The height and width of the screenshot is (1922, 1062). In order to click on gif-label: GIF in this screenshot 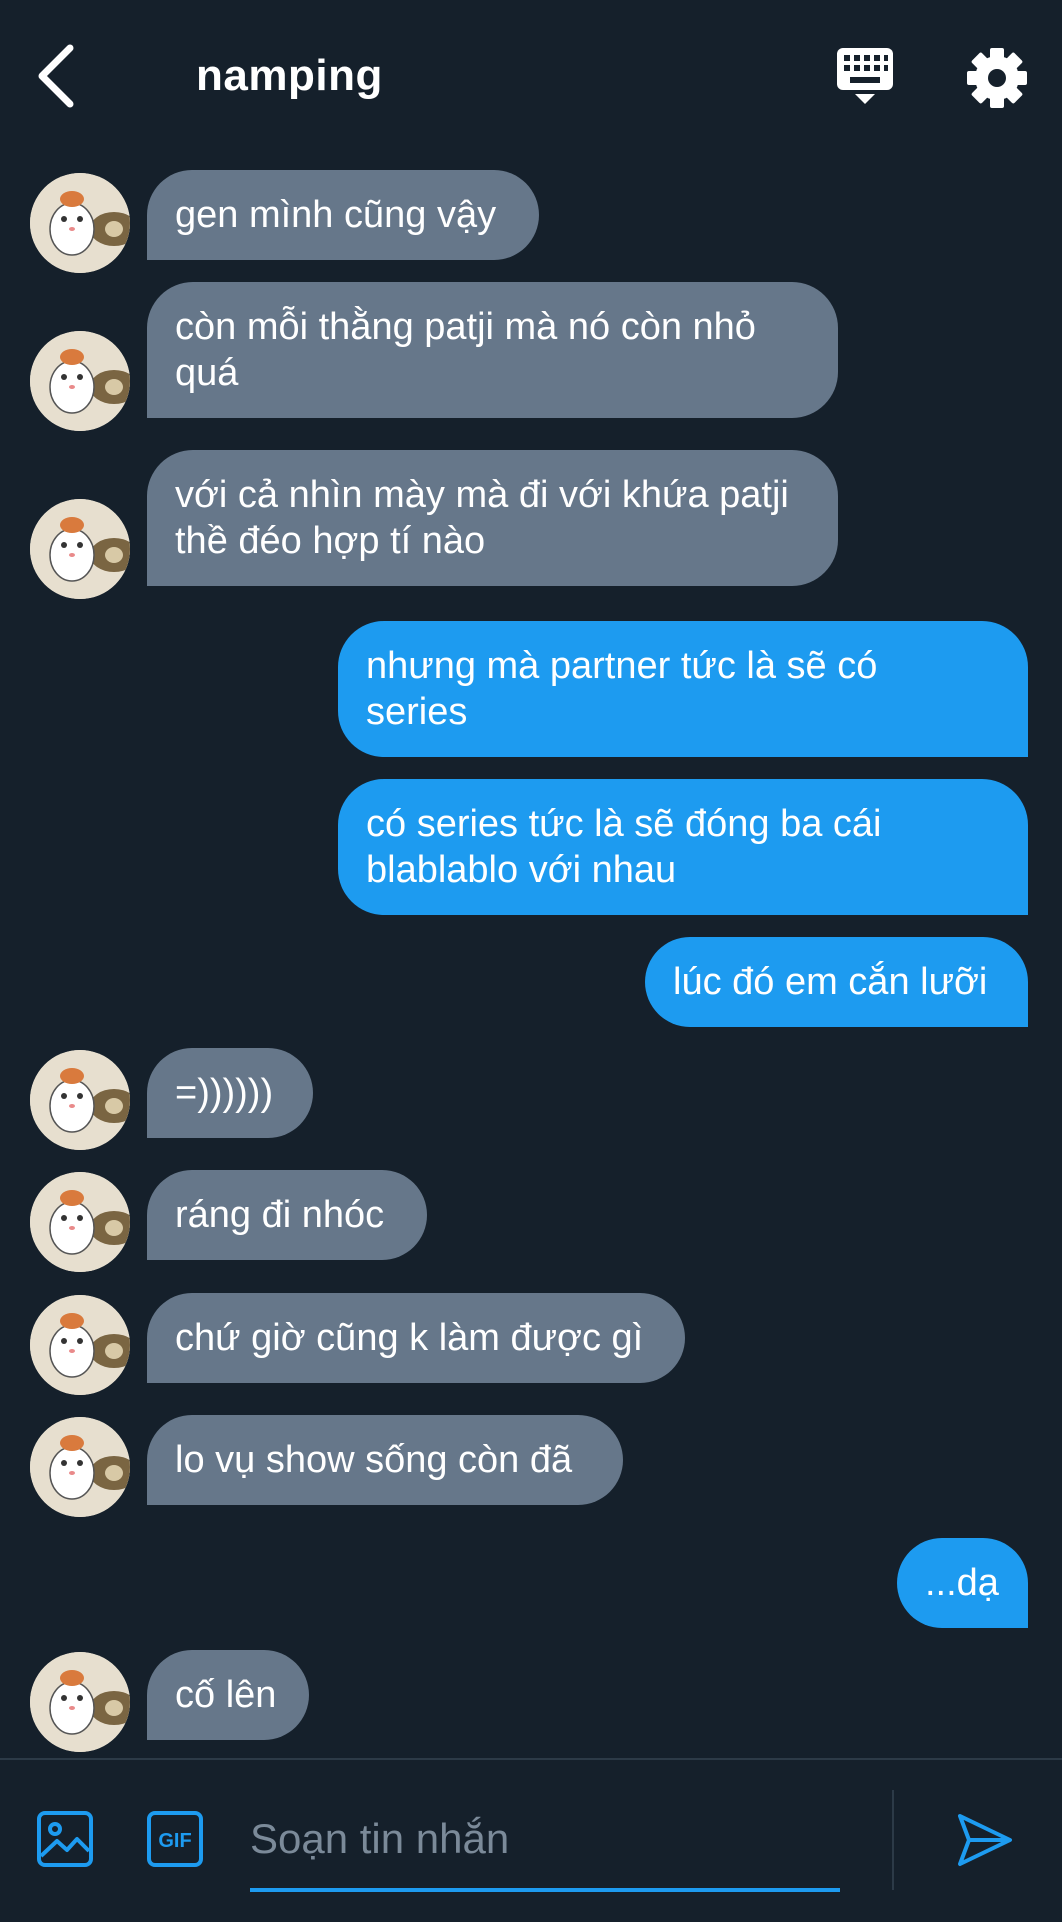, I will do `click(174, 1841)`.